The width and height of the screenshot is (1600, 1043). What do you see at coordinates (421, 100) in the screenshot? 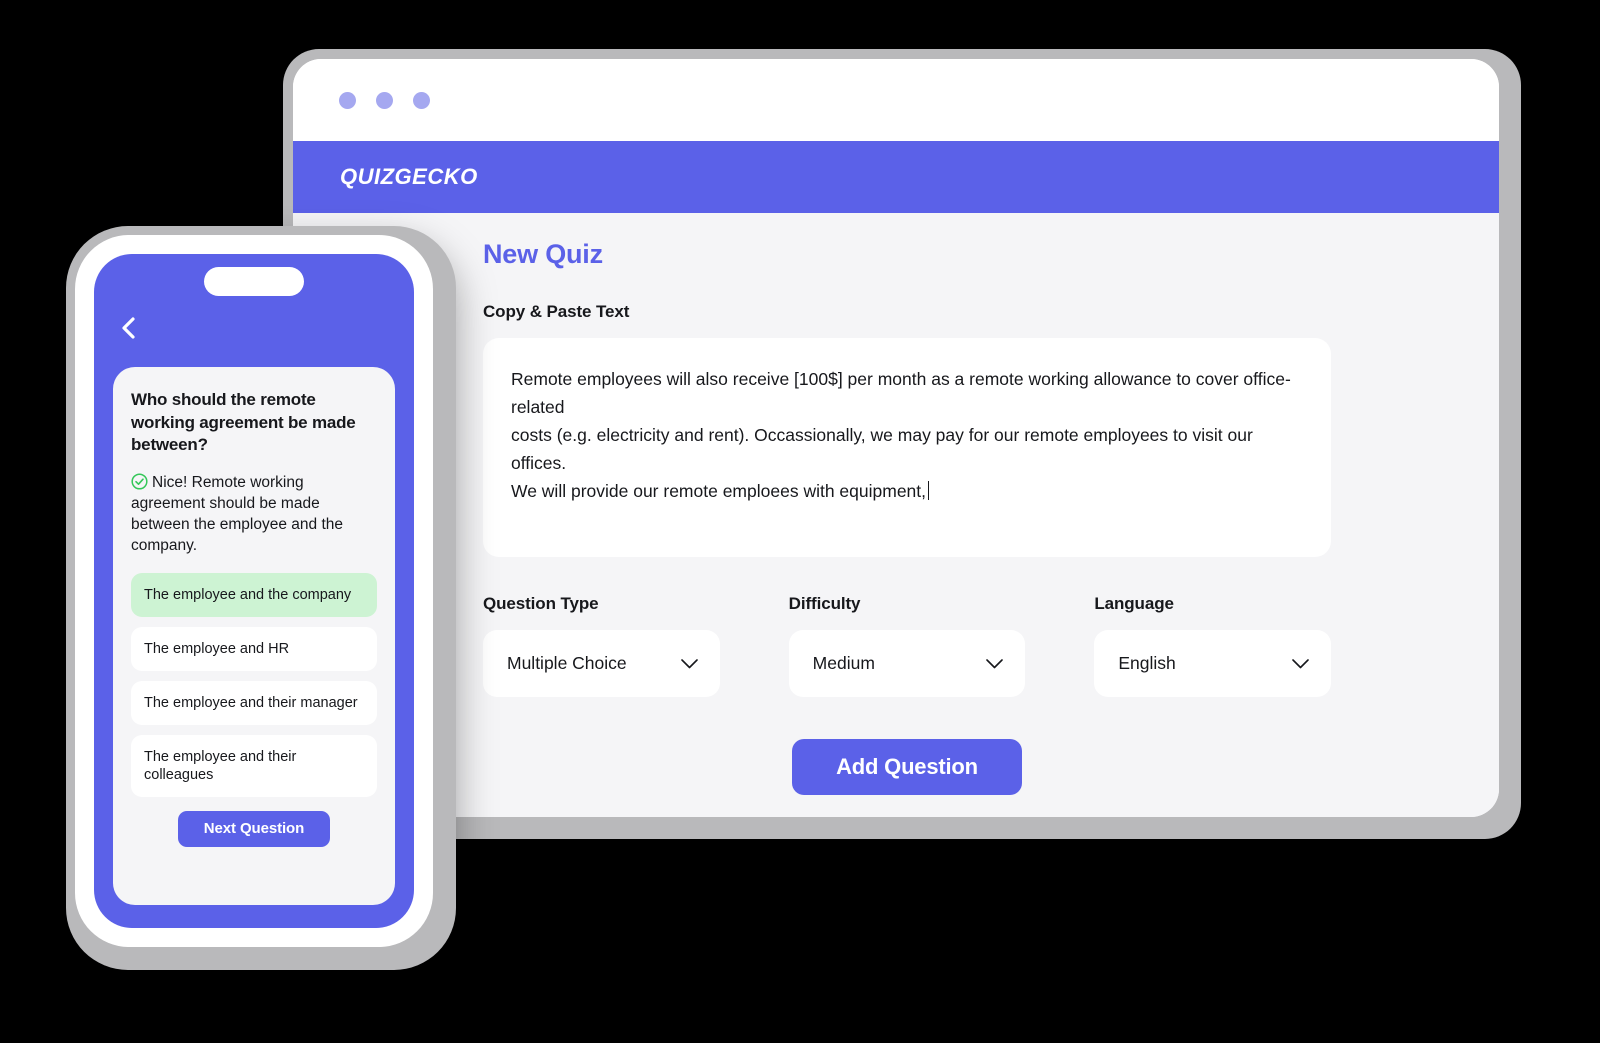
I see `window-dot-maximize-icon` at bounding box center [421, 100].